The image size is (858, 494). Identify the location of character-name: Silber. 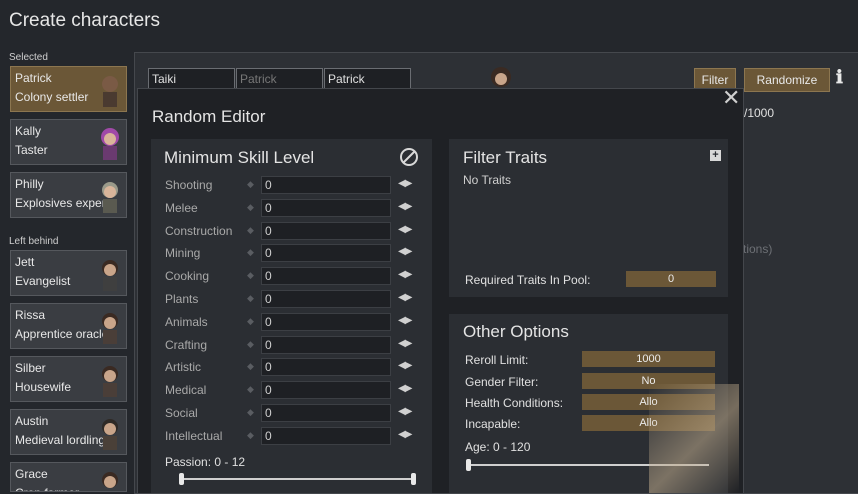
(30, 368).